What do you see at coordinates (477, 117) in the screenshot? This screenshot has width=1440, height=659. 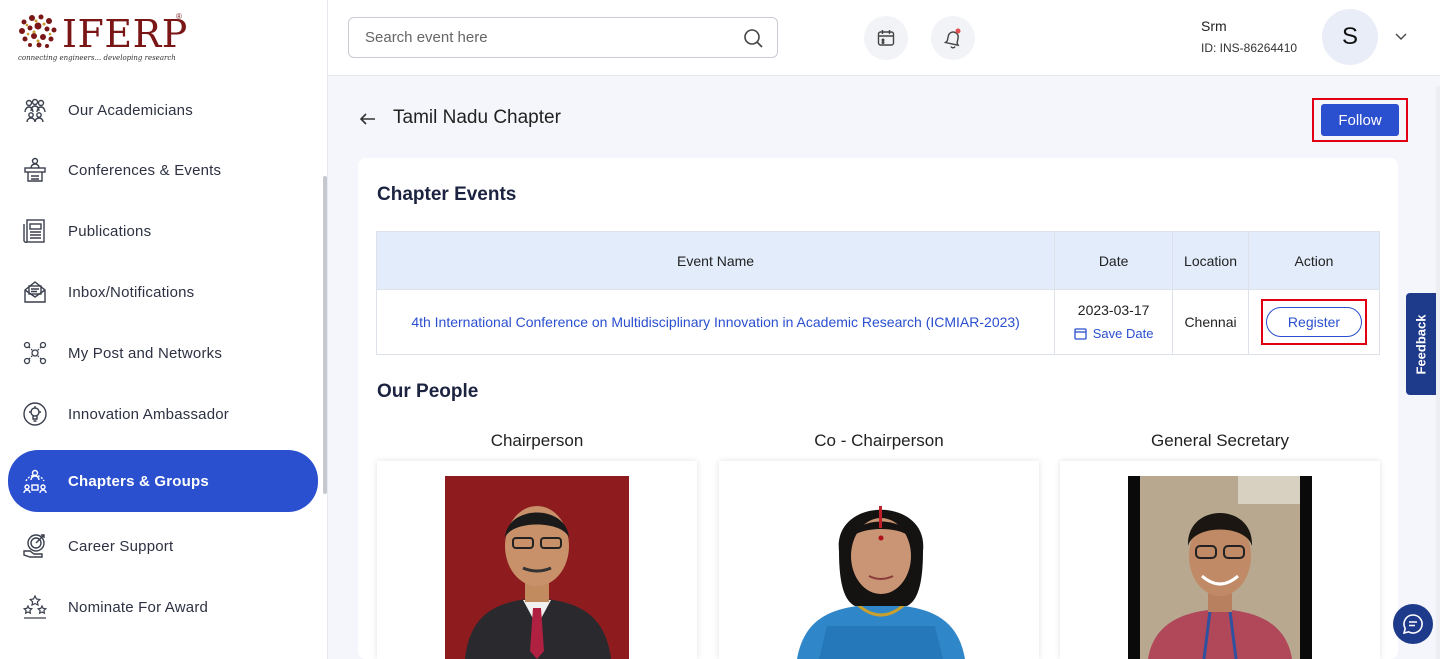 I see `page-title: Tamil Nadu Chapter` at bounding box center [477, 117].